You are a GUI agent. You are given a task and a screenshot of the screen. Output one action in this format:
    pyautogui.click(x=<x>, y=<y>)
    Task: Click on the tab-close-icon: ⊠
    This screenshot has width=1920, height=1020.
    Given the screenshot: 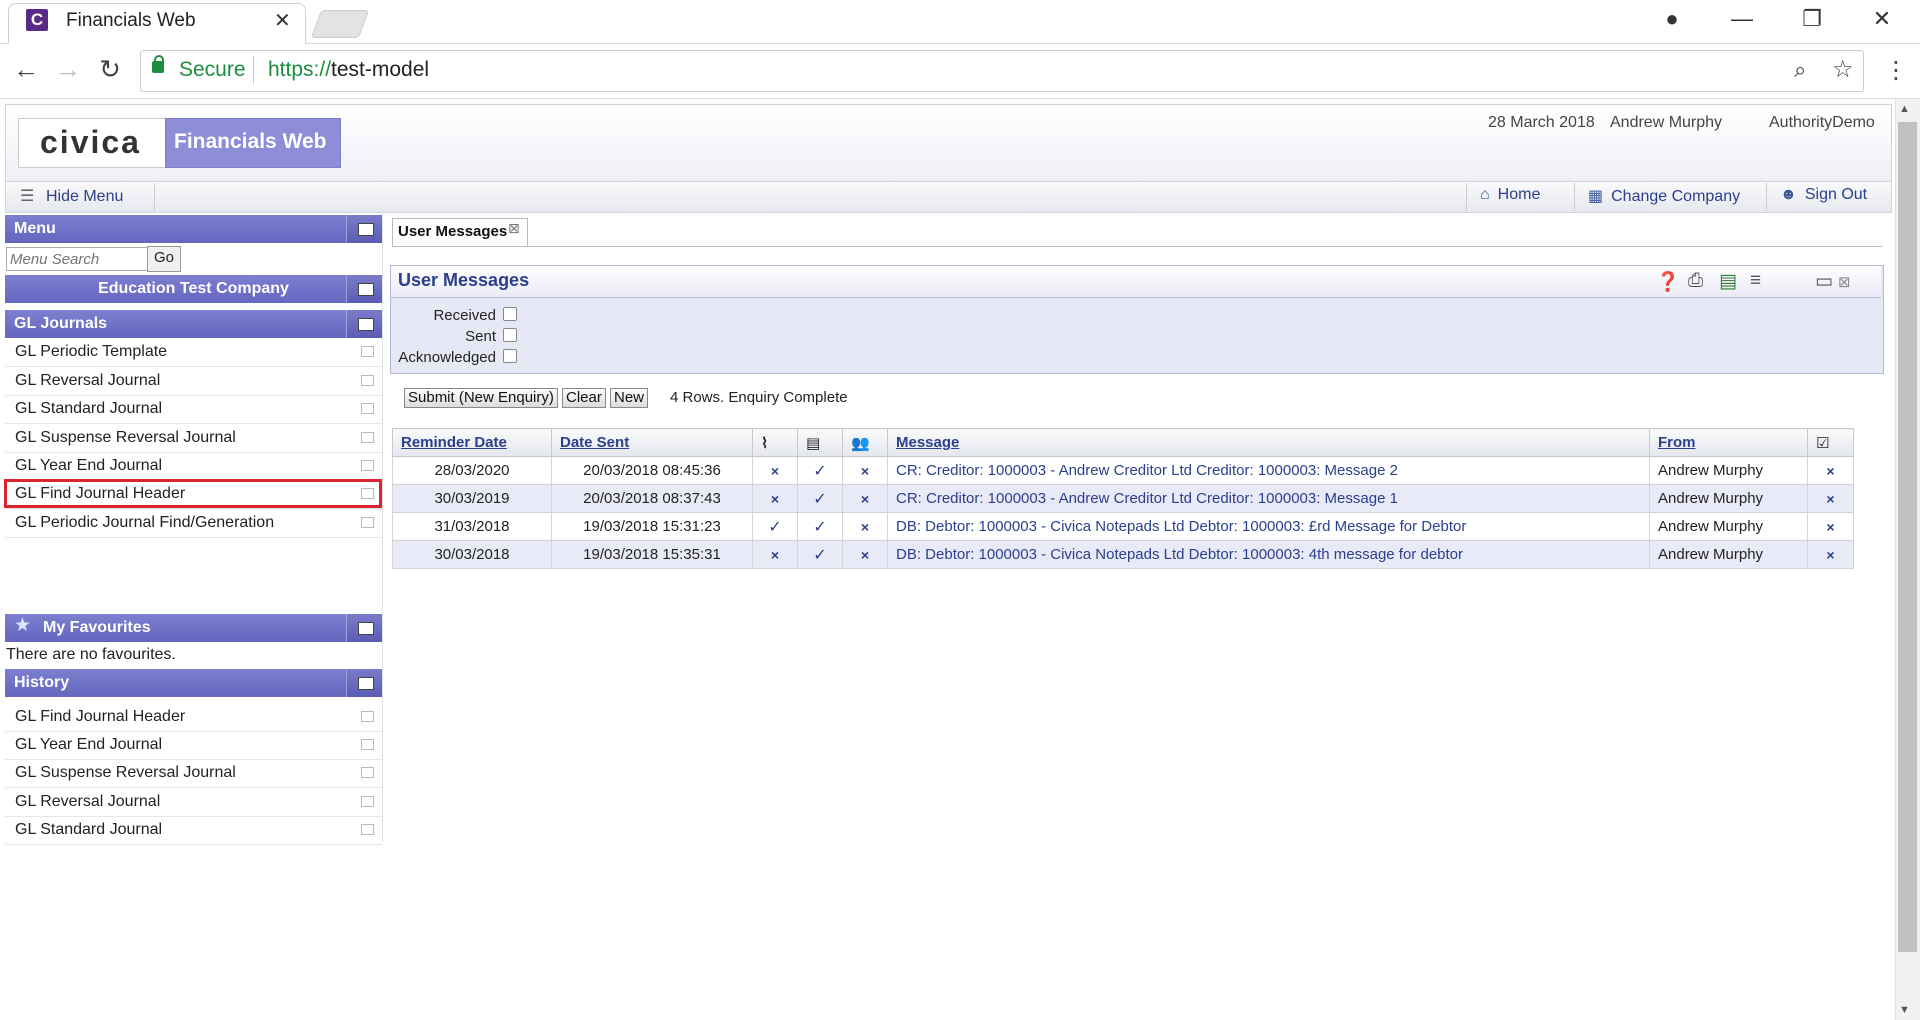 What is the action you would take?
    pyautogui.click(x=514, y=228)
    